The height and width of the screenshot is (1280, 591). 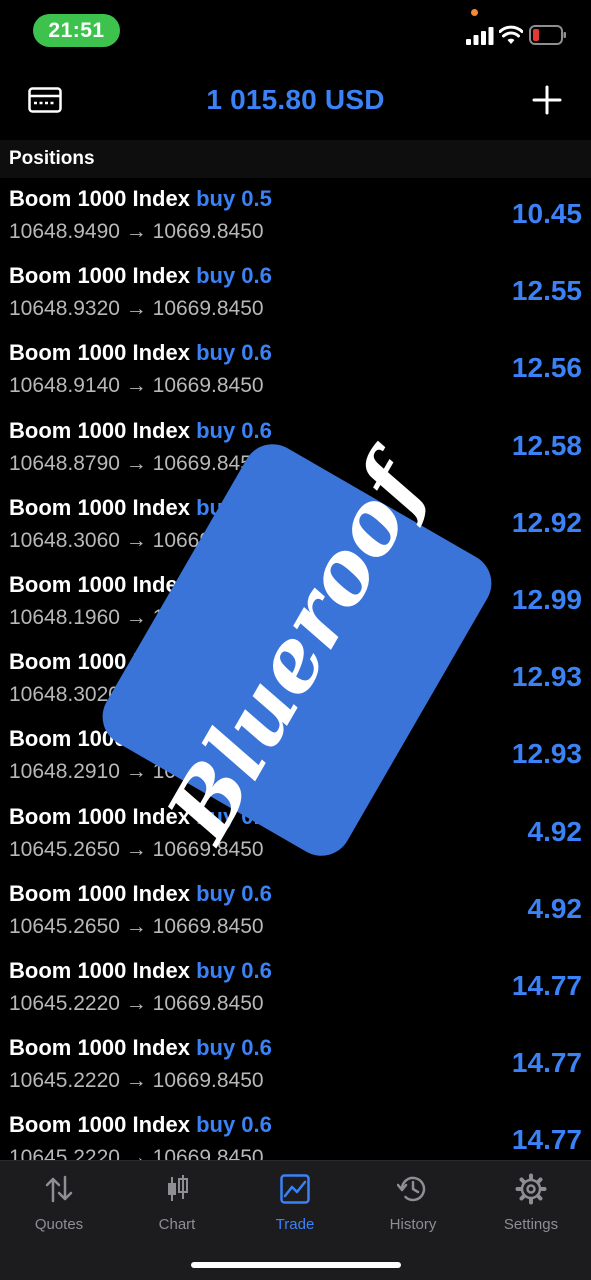 I want to click on tab-settings: Settings, so click(x=531, y=1208).